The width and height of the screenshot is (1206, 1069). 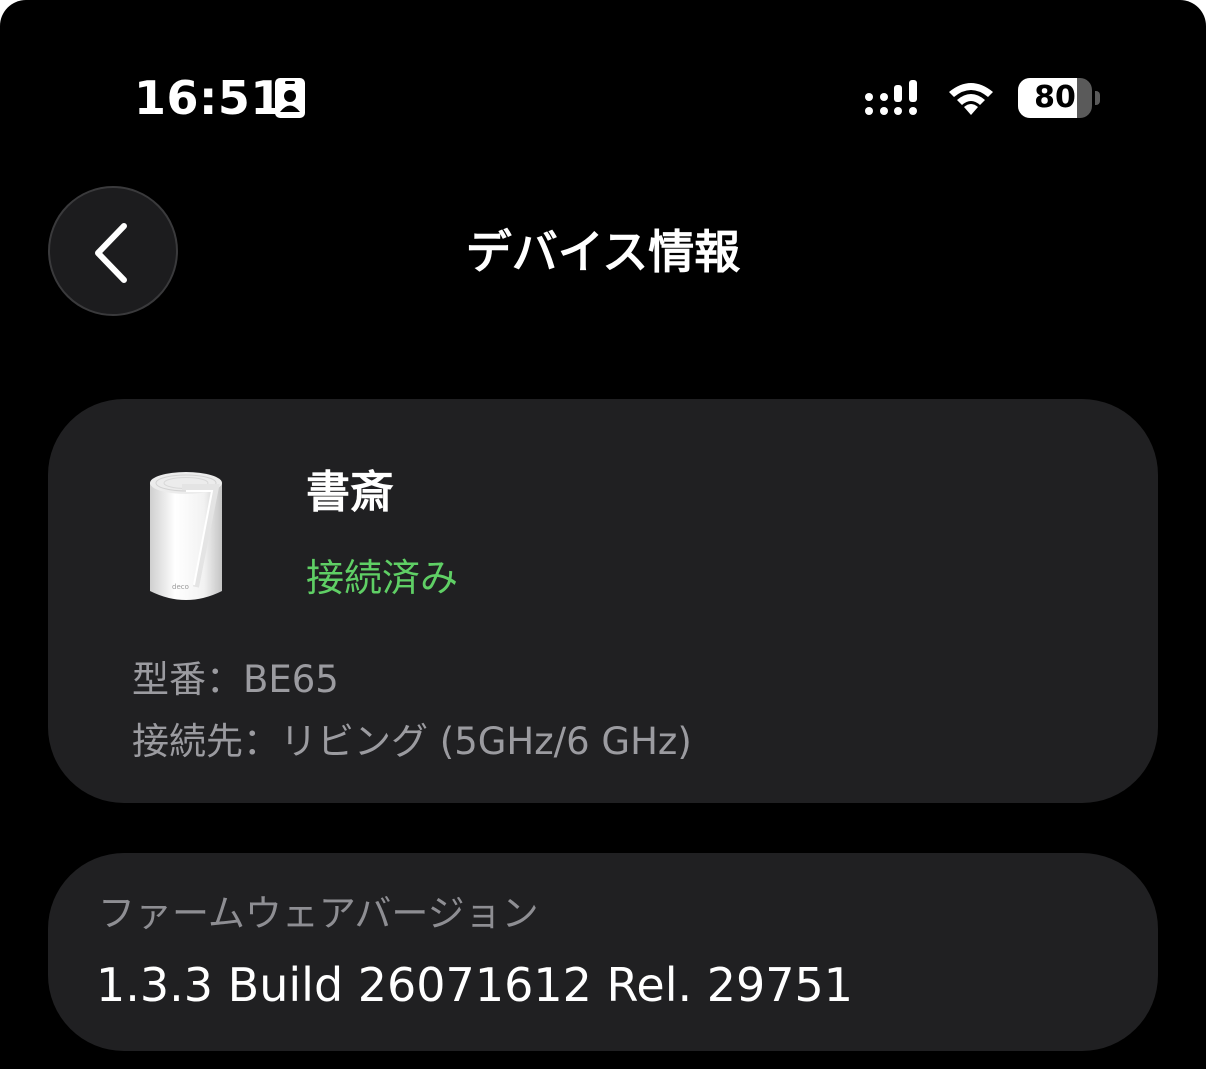 I want to click on battery-icon: 80, so click(x=1059, y=98).